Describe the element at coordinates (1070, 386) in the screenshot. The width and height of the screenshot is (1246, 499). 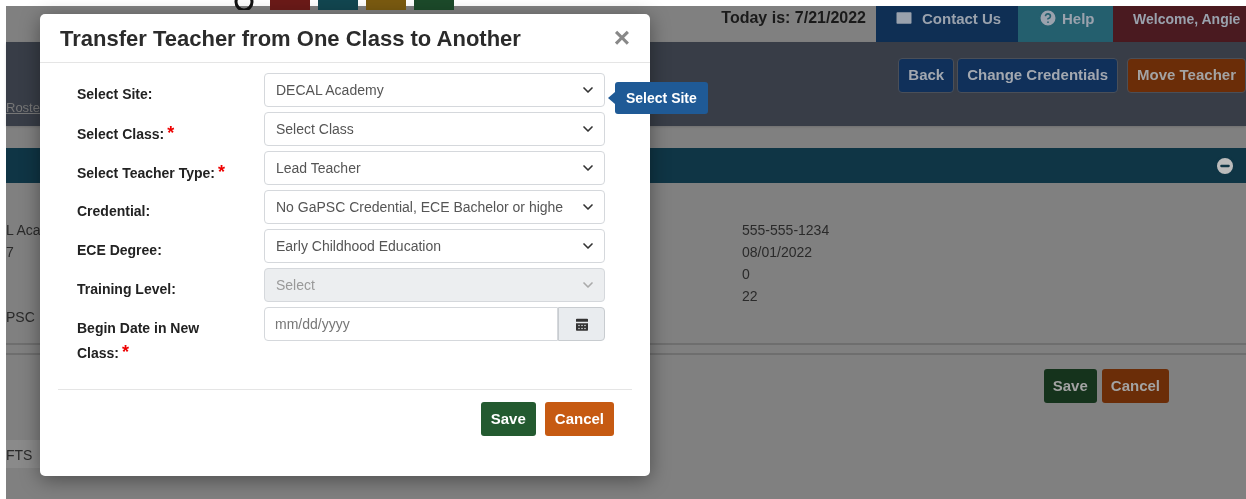
I see `form-button: Save` at that location.